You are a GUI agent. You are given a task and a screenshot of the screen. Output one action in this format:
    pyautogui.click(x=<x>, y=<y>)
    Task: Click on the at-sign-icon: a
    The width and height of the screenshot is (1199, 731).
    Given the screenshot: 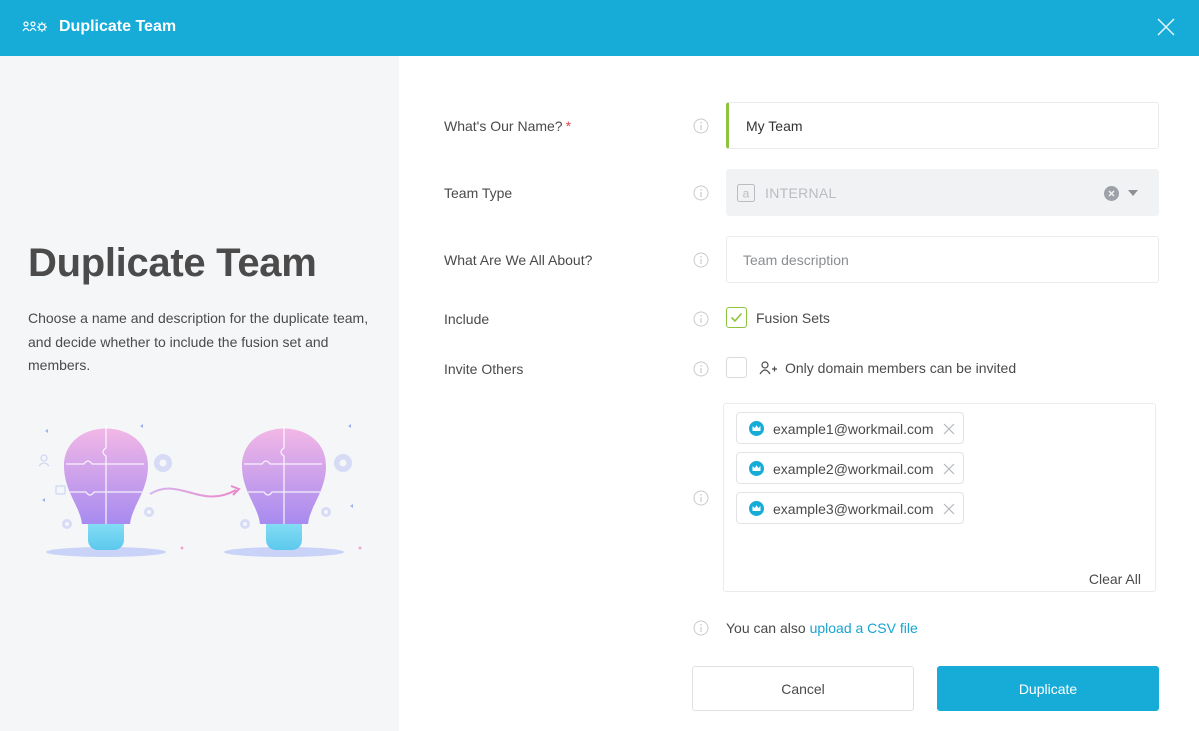 What is the action you would take?
    pyautogui.click(x=746, y=193)
    